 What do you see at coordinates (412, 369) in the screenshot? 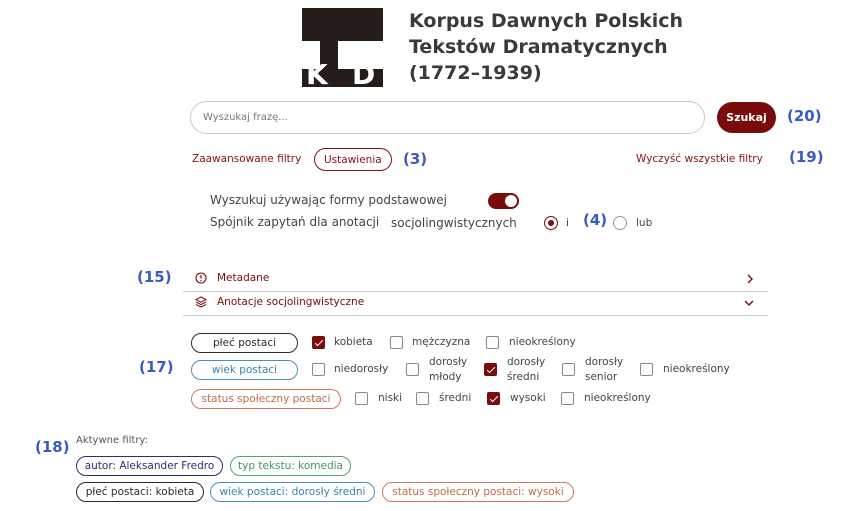
I see `checkbox-age-young-adult` at bounding box center [412, 369].